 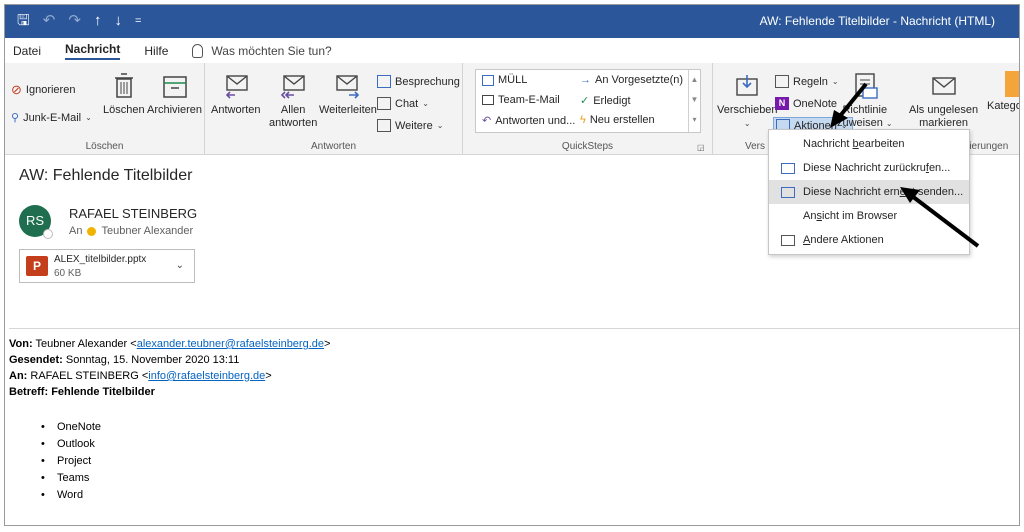 I want to click on onenote-button: N OneNote, so click(x=806, y=103).